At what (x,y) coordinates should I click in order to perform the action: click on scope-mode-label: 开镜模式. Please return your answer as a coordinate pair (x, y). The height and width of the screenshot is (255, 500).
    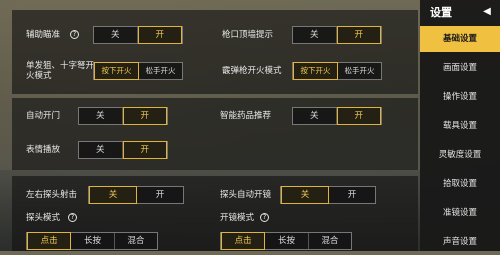
    Looking at the image, I should click on (237, 218).